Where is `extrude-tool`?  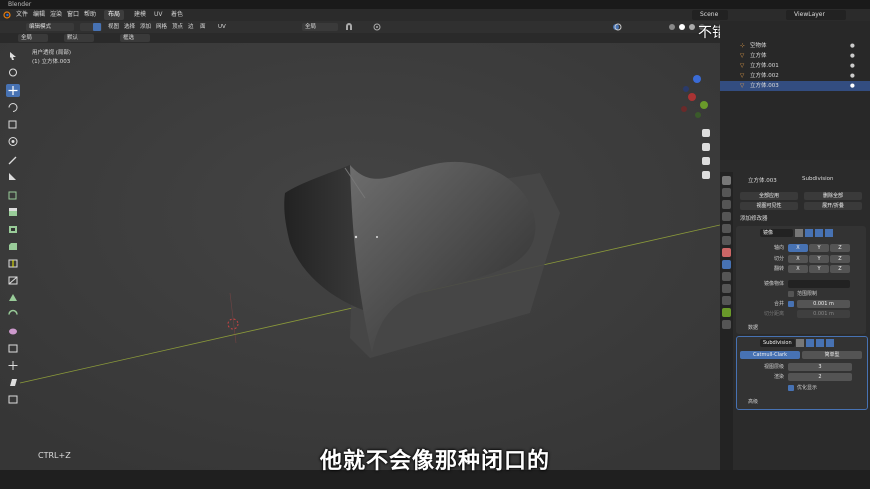 extrude-tool is located at coordinates (13, 212).